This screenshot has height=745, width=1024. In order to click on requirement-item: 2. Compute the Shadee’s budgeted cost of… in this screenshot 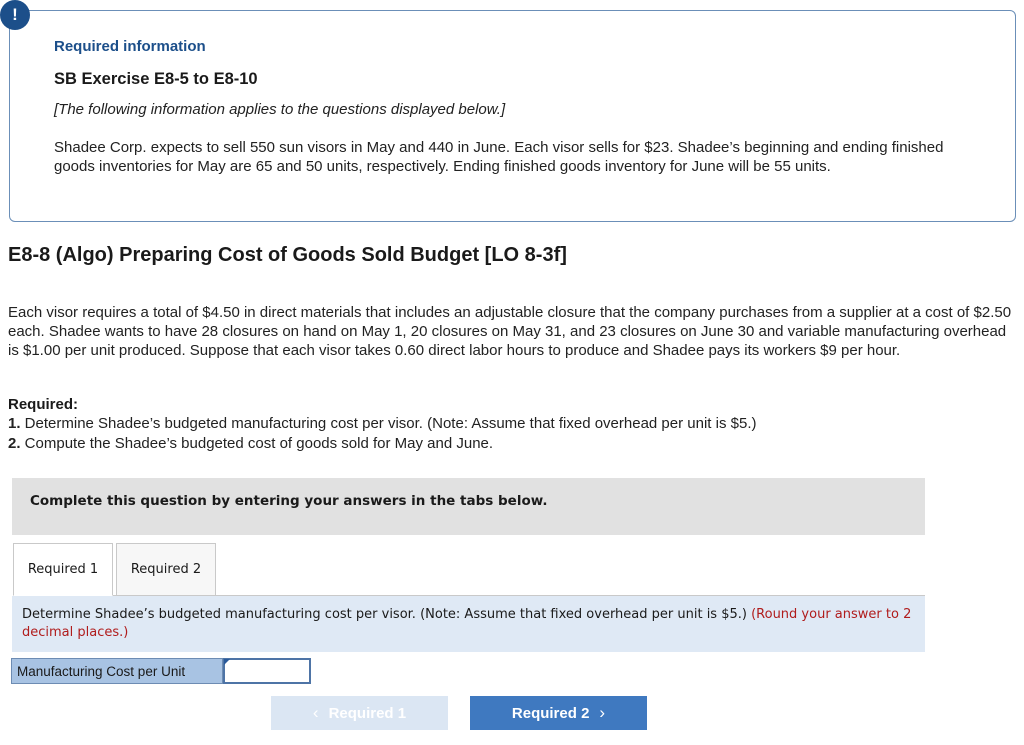, I will do `click(250, 443)`.